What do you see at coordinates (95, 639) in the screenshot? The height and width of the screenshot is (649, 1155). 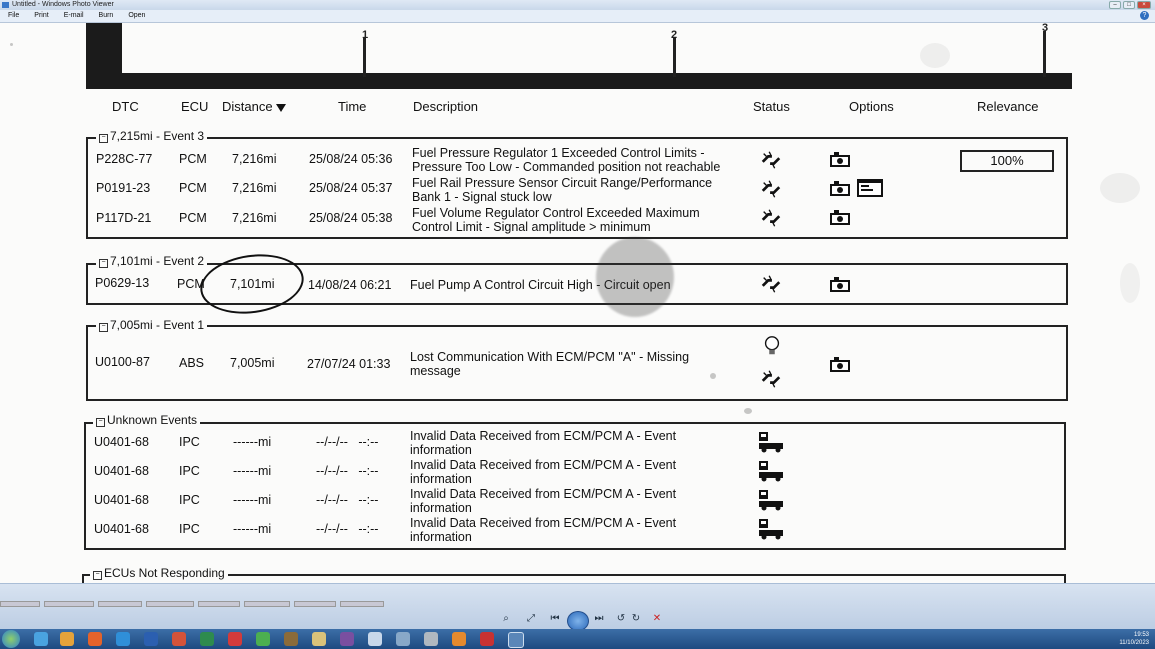 I see `firefox-icon` at bounding box center [95, 639].